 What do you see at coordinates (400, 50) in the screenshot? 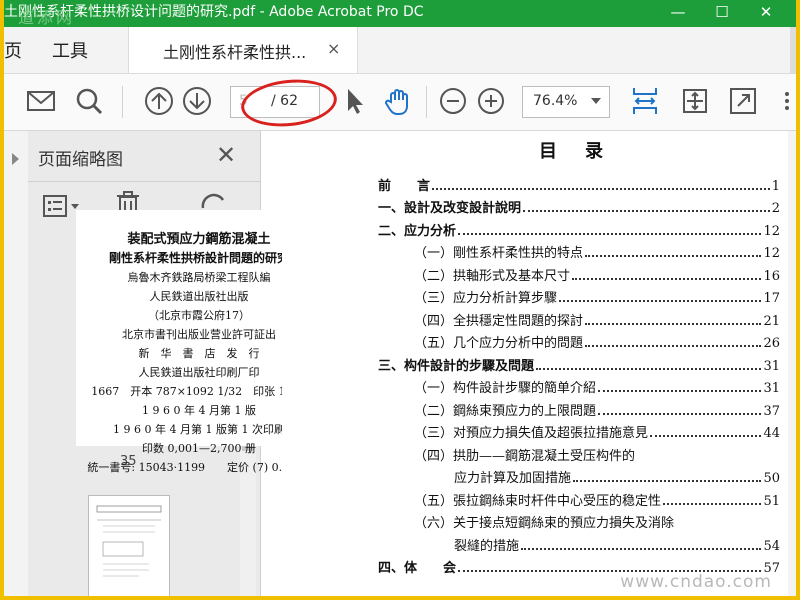
I see `menu-tab-bar: 页 工具 土刚性系杆柔性拱... ×` at bounding box center [400, 50].